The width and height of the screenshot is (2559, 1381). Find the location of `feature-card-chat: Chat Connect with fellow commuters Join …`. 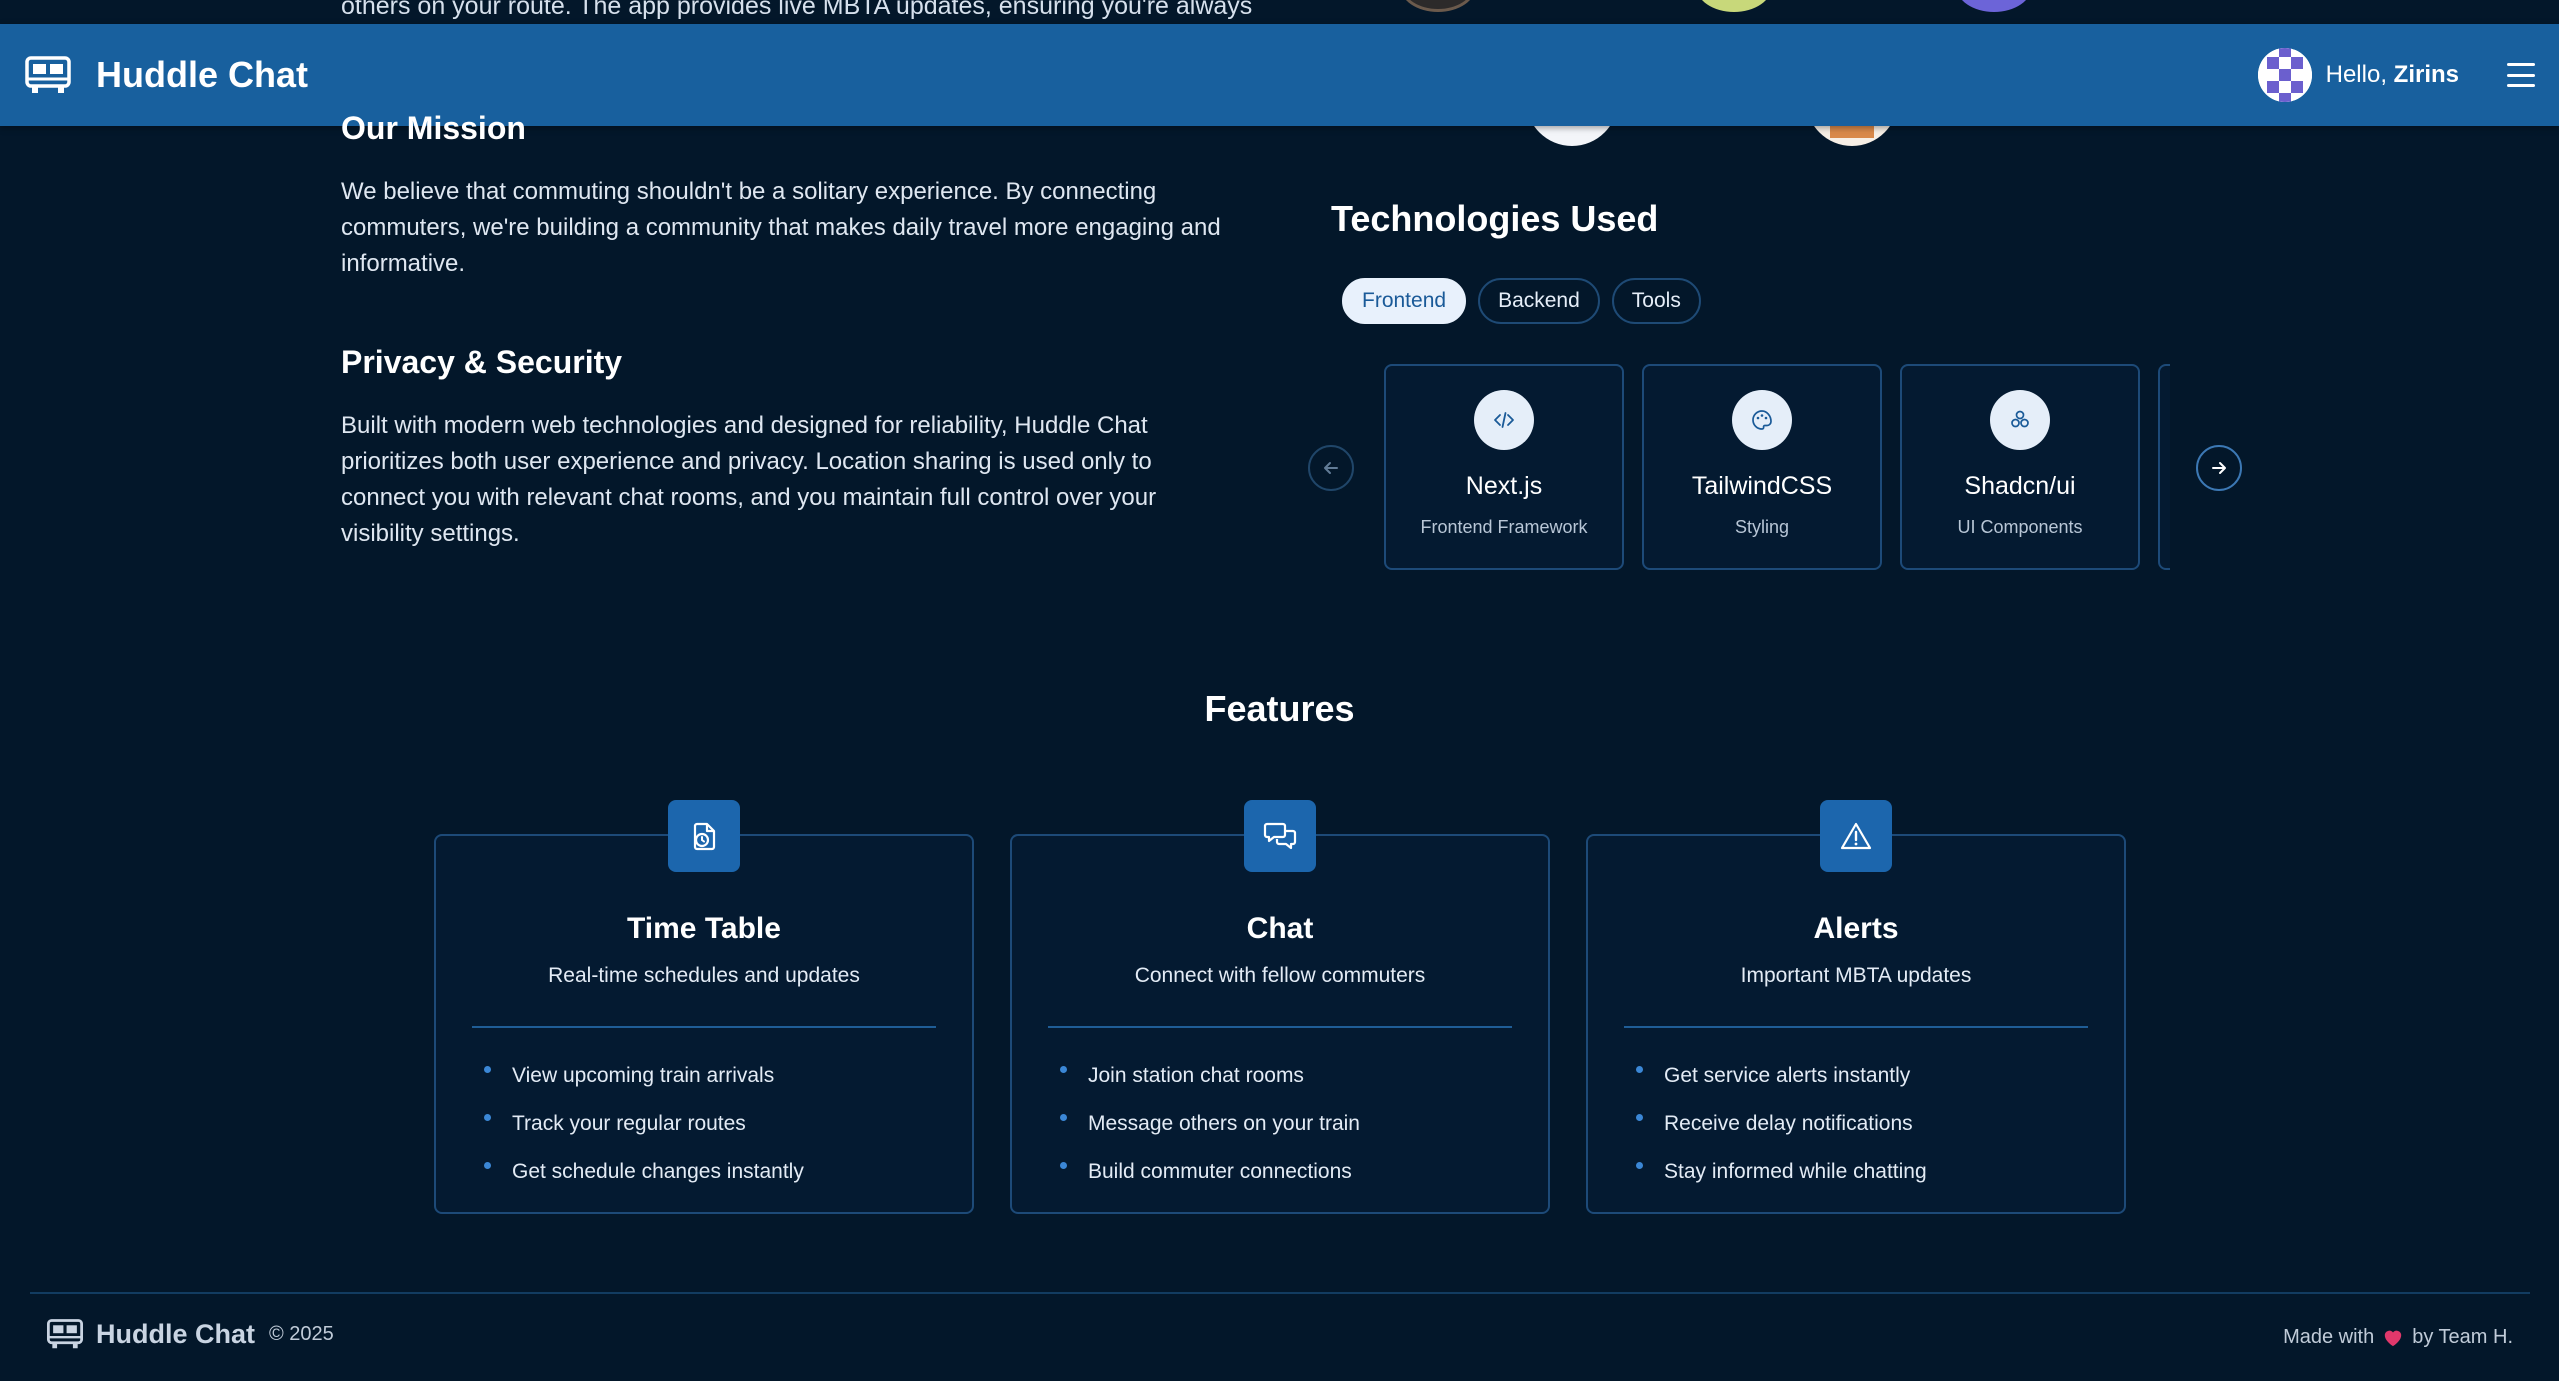

feature-card-chat: Chat Connect with fellow commuters Join … is located at coordinates (1280, 1007).